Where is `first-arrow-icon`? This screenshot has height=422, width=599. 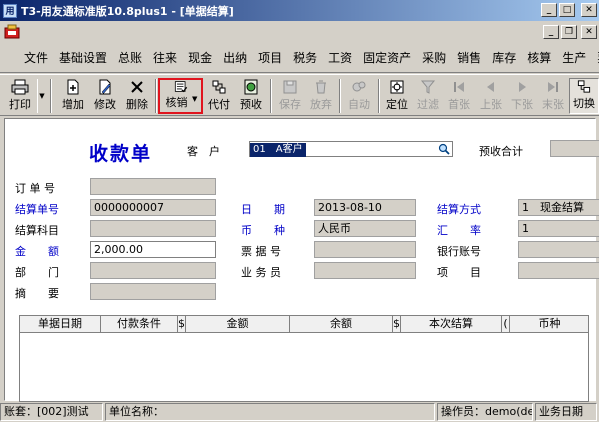 first-arrow-icon is located at coordinates (459, 87).